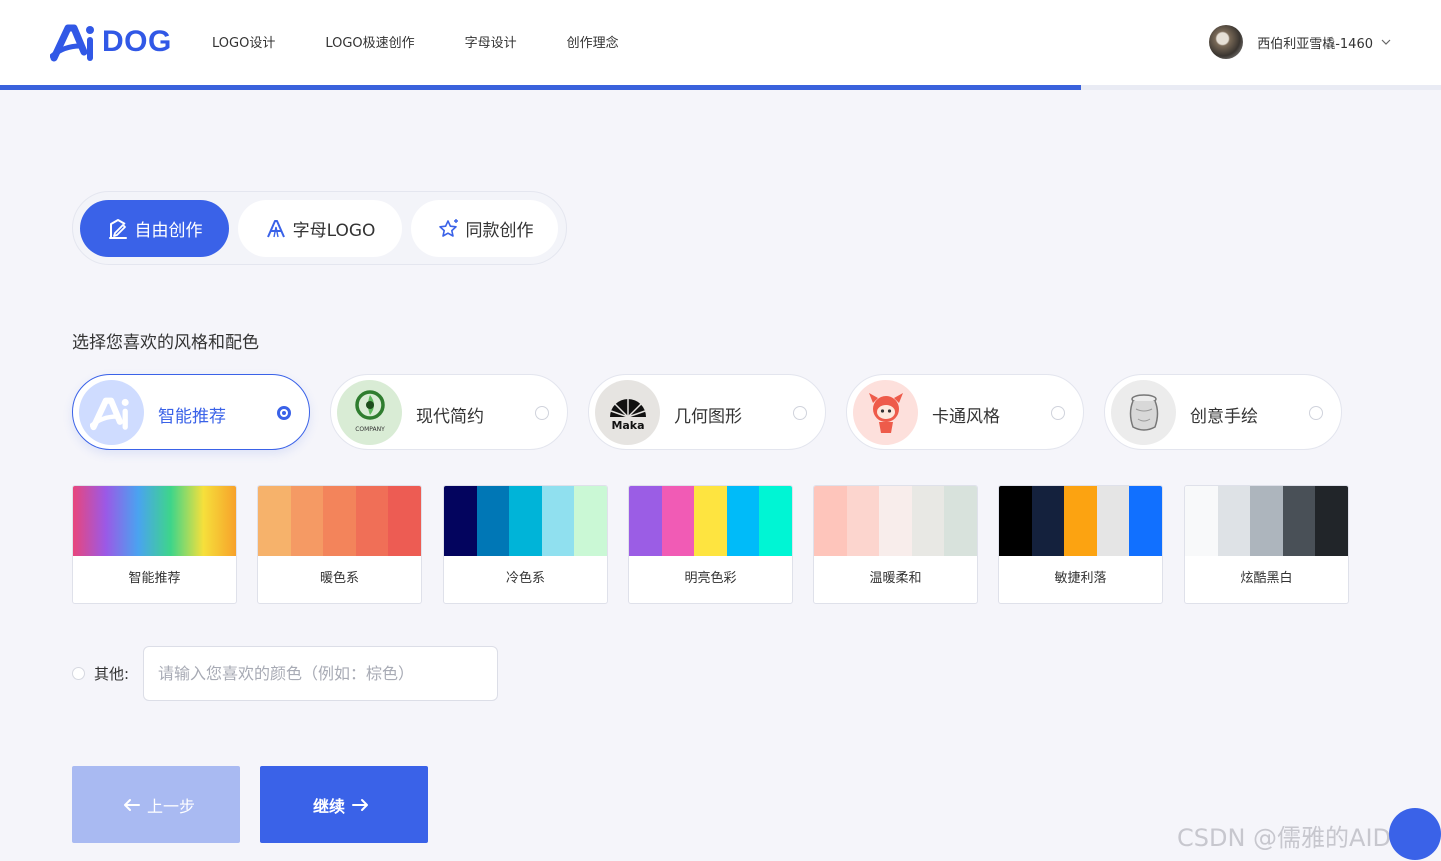 The image size is (1441, 861). I want to click on palette-card: 冷色系, so click(525, 544).